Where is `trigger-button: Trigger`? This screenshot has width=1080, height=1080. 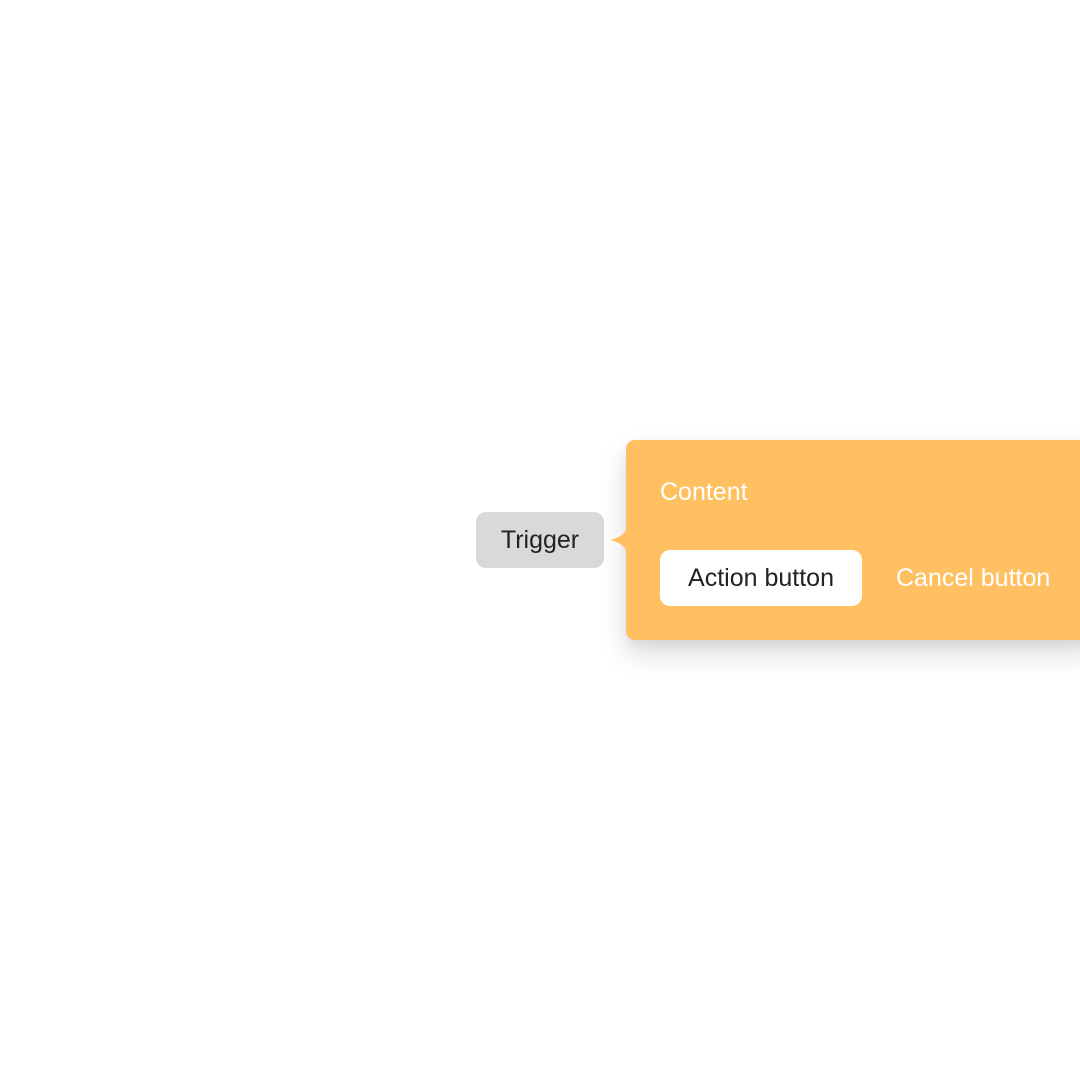
trigger-button: Trigger is located at coordinates (540, 540).